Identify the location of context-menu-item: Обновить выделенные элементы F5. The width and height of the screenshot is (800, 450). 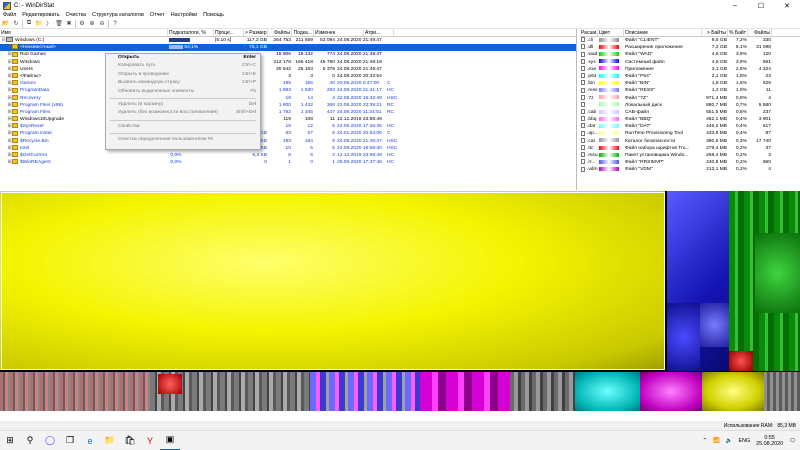
(183, 92).